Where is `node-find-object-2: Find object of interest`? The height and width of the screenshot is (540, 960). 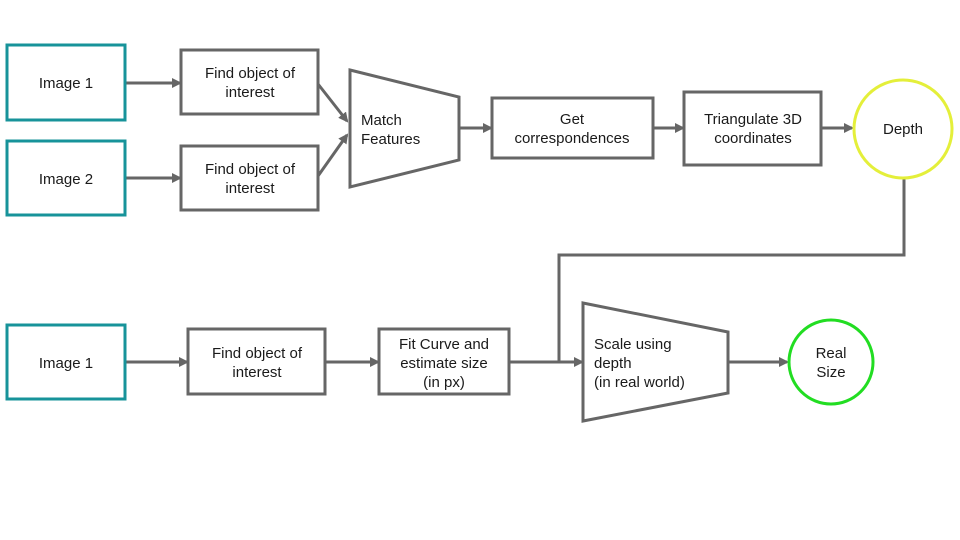 node-find-object-2: Find object of interest is located at coordinates (249, 178).